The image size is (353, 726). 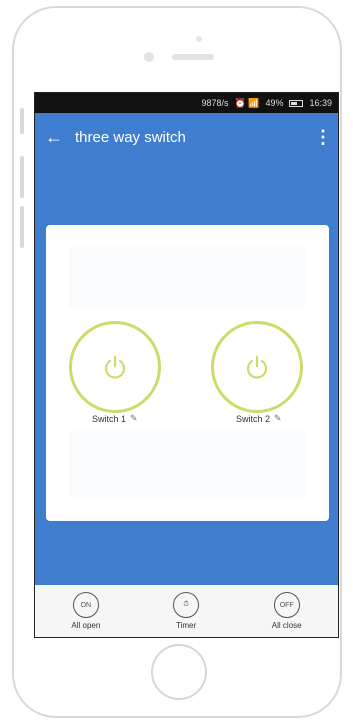 I want to click on card-strip-bottom, so click(x=187, y=464).